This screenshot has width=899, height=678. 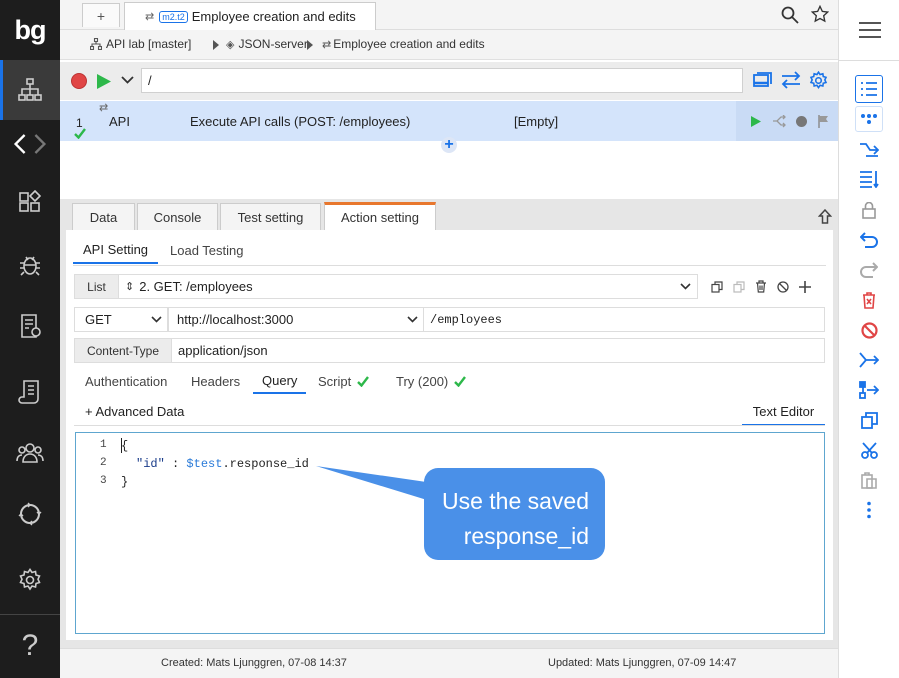 I want to click on sort-icon, so click(x=869, y=179).